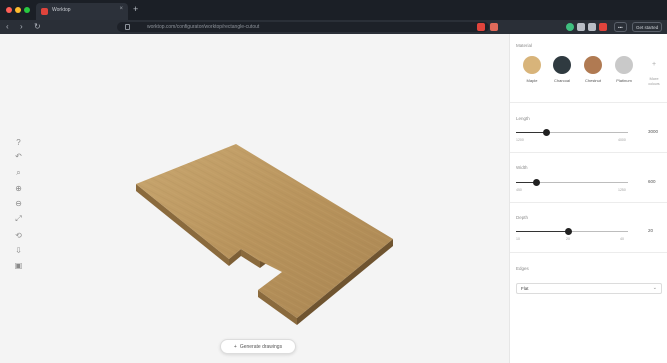 The height and width of the screenshot is (363, 667). What do you see at coordinates (653, 131) in the screenshot?
I see `length-value: 3000` at bounding box center [653, 131].